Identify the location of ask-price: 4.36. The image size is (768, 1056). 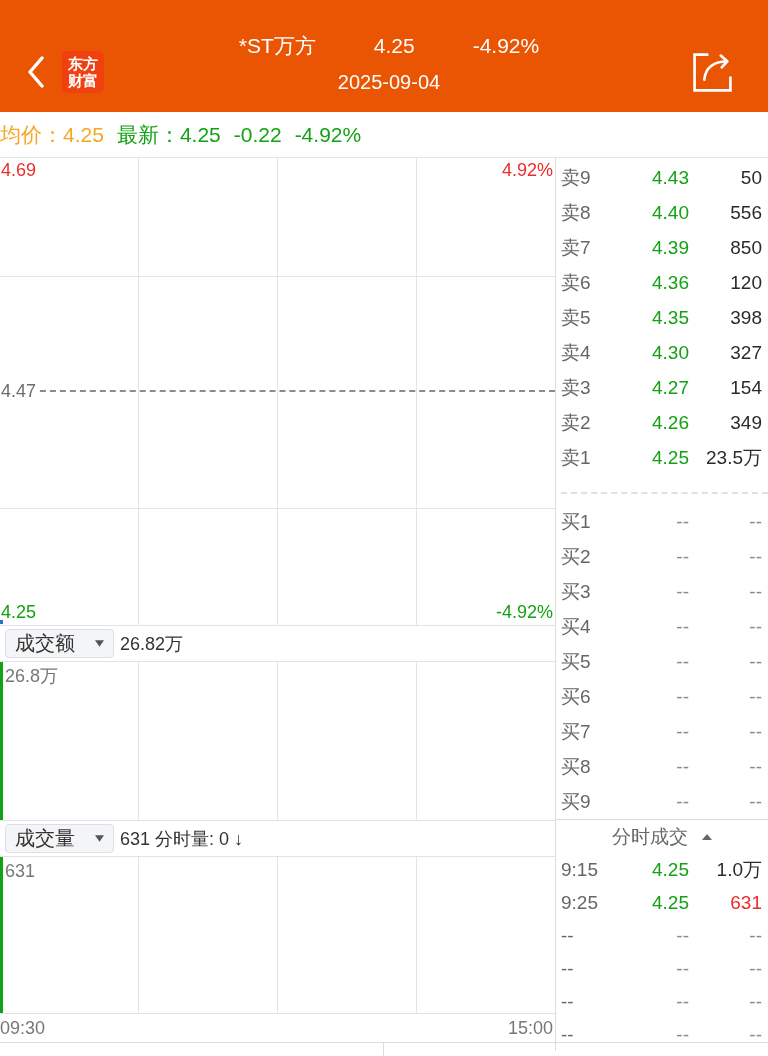
(670, 282).